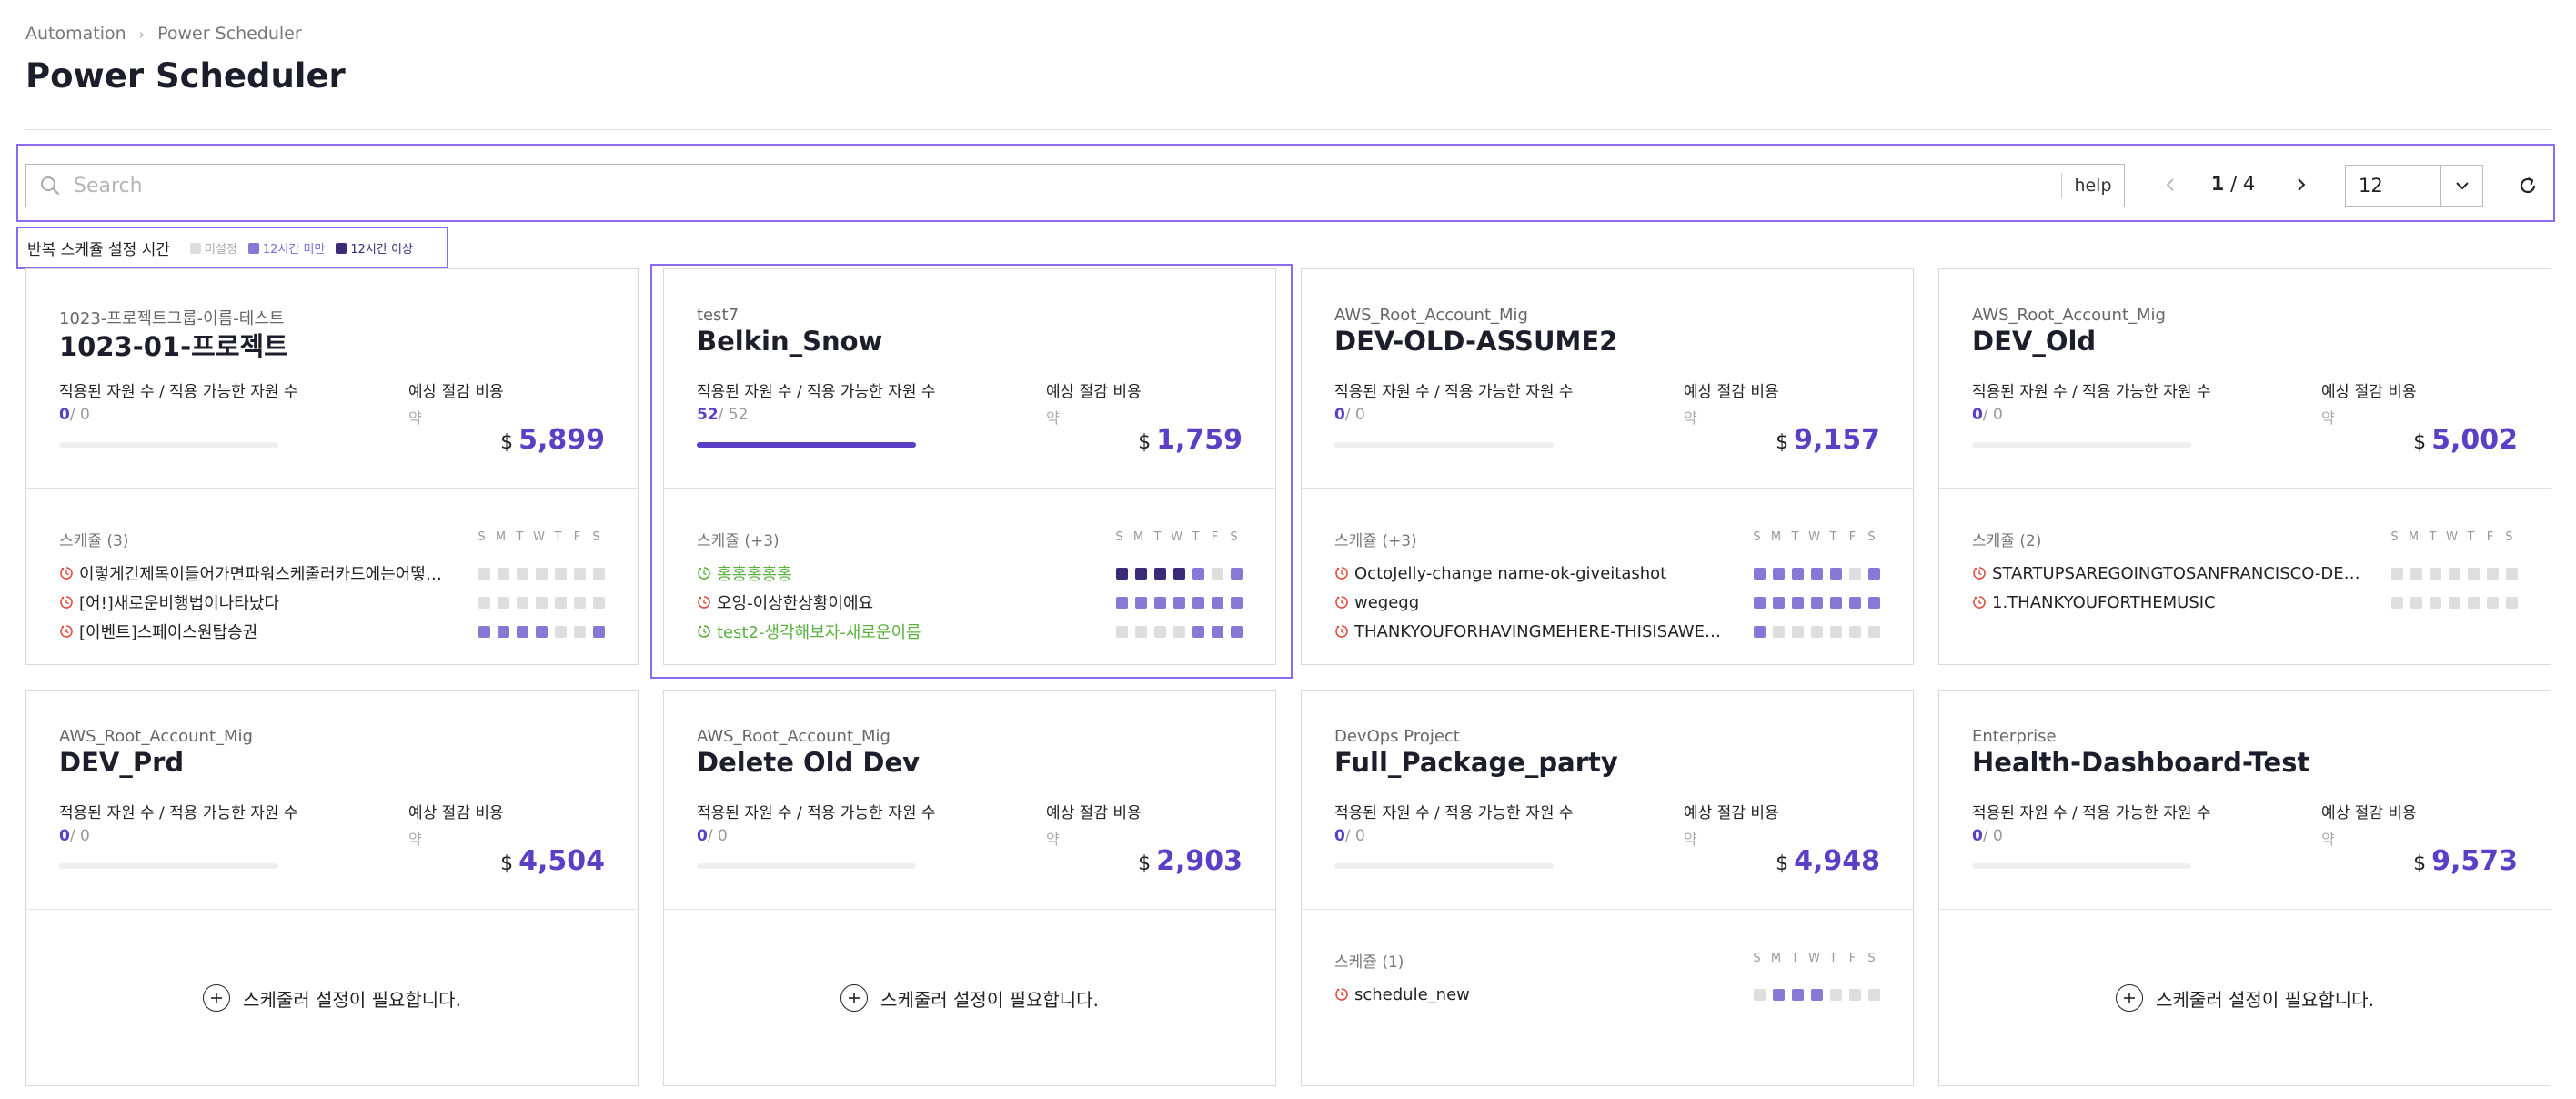  What do you see at coordinates (1542, 994) in the screenshot?
I see `schedule-name: schedule_new` at bounding box center [1542, 994].